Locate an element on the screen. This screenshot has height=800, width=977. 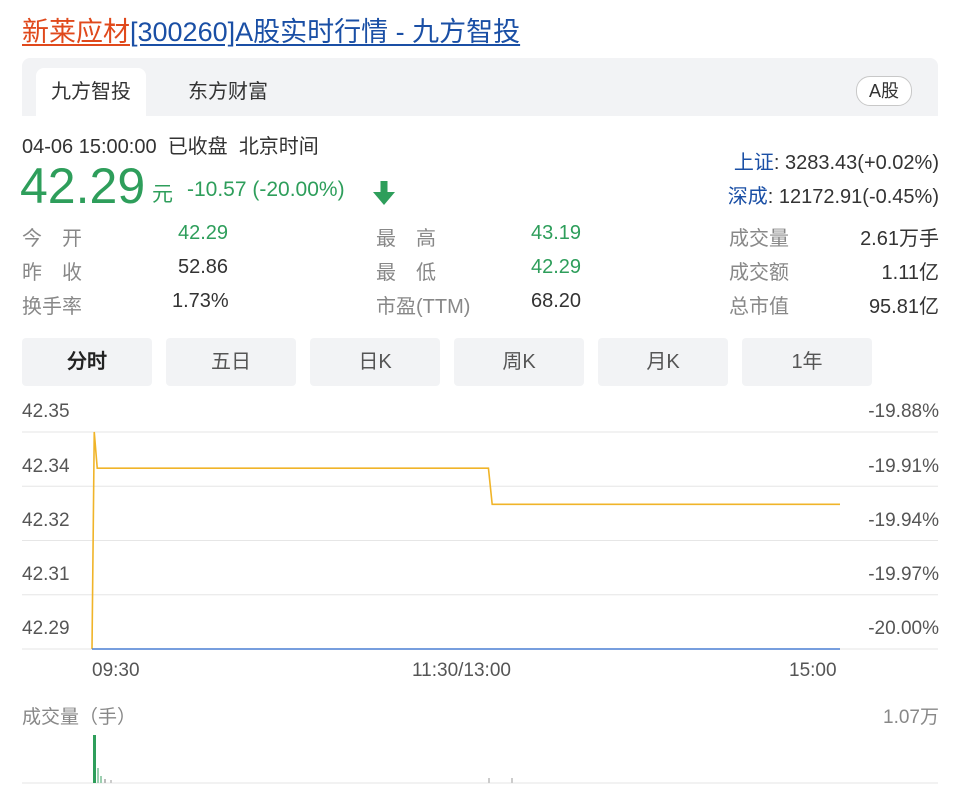
volume-label: 成交量（手） is located at coordinates (79, 717).